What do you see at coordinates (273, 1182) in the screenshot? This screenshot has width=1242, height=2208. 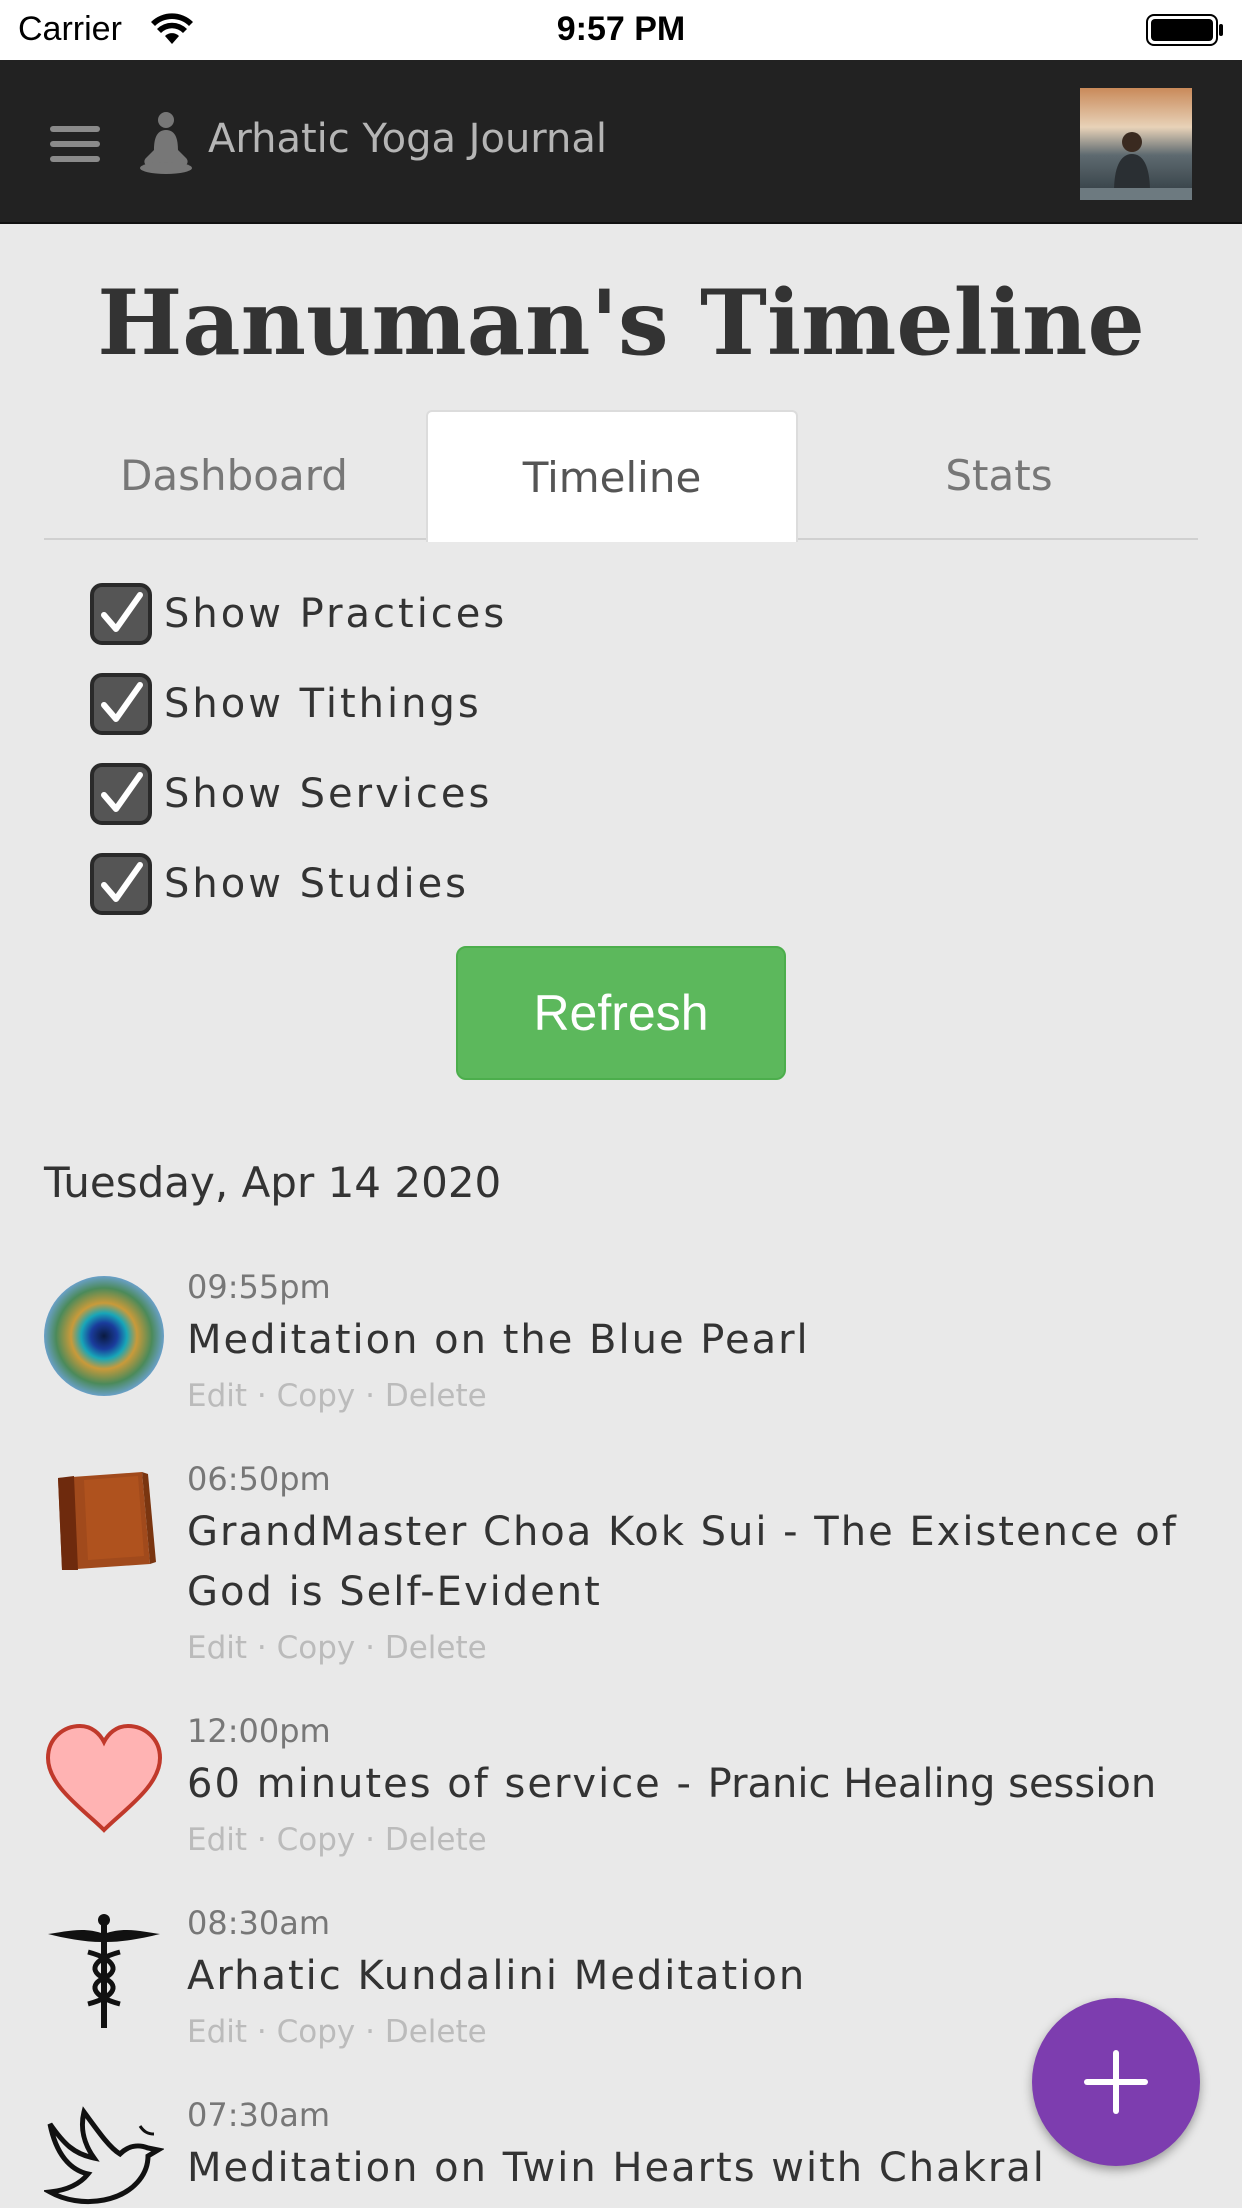 I see `date-heading: Tuesday, Apr 14 2020` at bounding box center [273, 1182].